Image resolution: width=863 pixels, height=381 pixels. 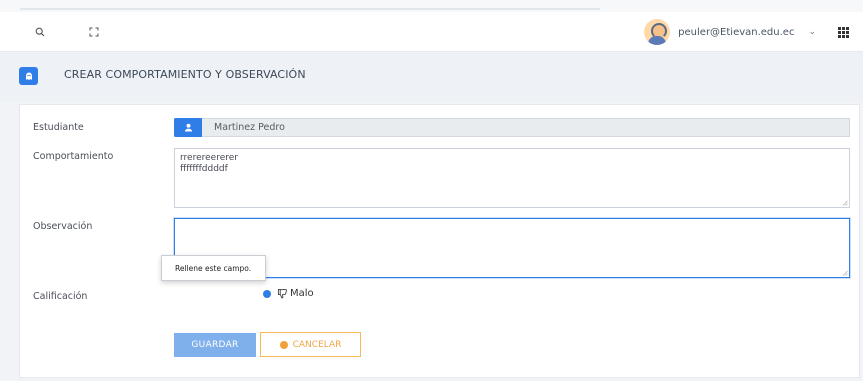 What do you see at coordinates (60, 296) in the screenshot?
I see `rating-label: Calificación` at bounding box center [60, 296].